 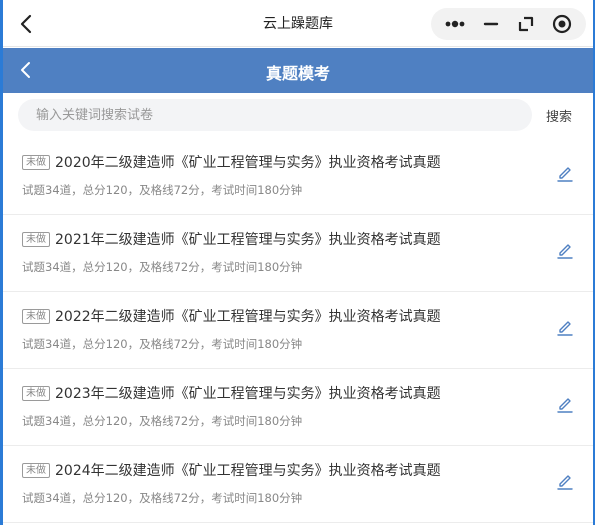 I want to click on exam-title-row: 未做 2024年二级建造师《矿业工程管理与实务》执业资格考试真题, so click(x=231, y=470).